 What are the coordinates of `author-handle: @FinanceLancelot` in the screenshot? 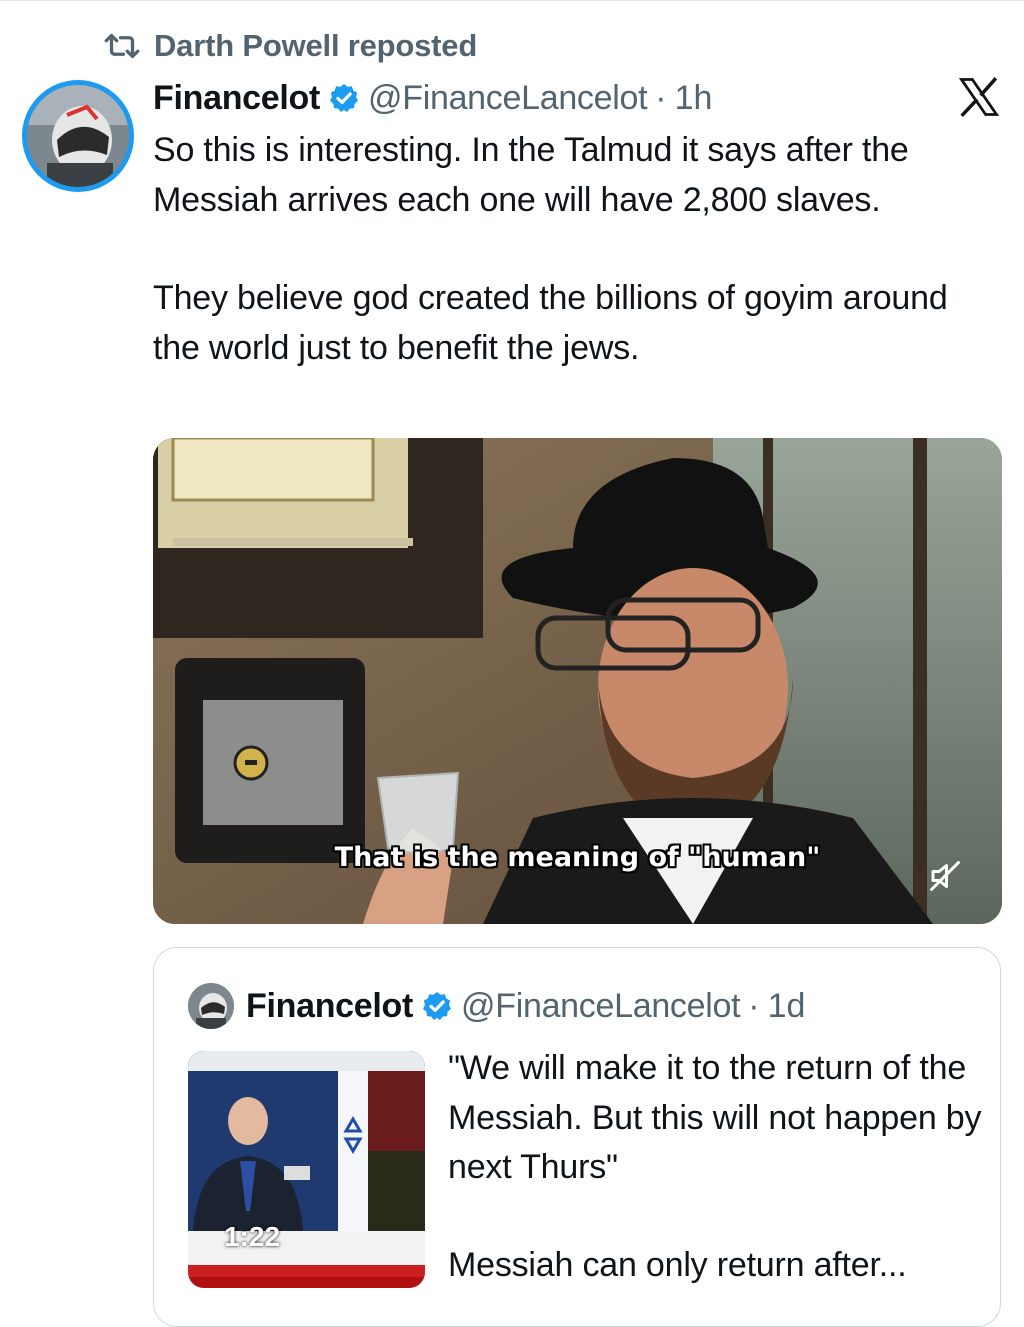 It's located at (508, 98).